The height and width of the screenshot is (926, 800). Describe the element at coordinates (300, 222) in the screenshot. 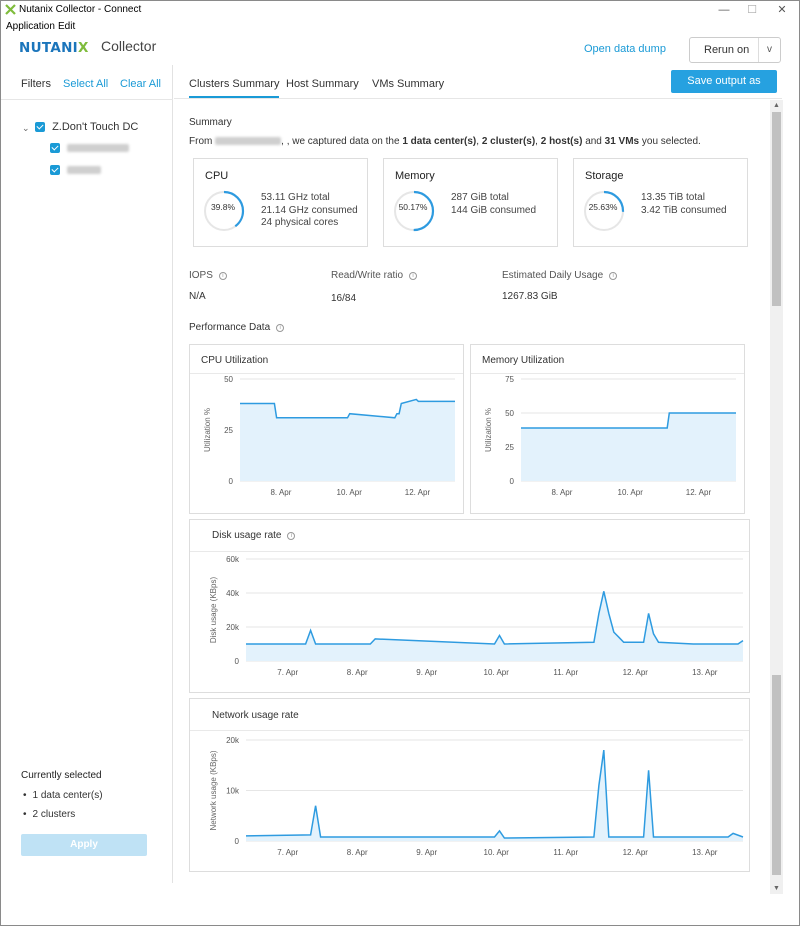

I see `cpu-cores: 24 physical cores` at that location.